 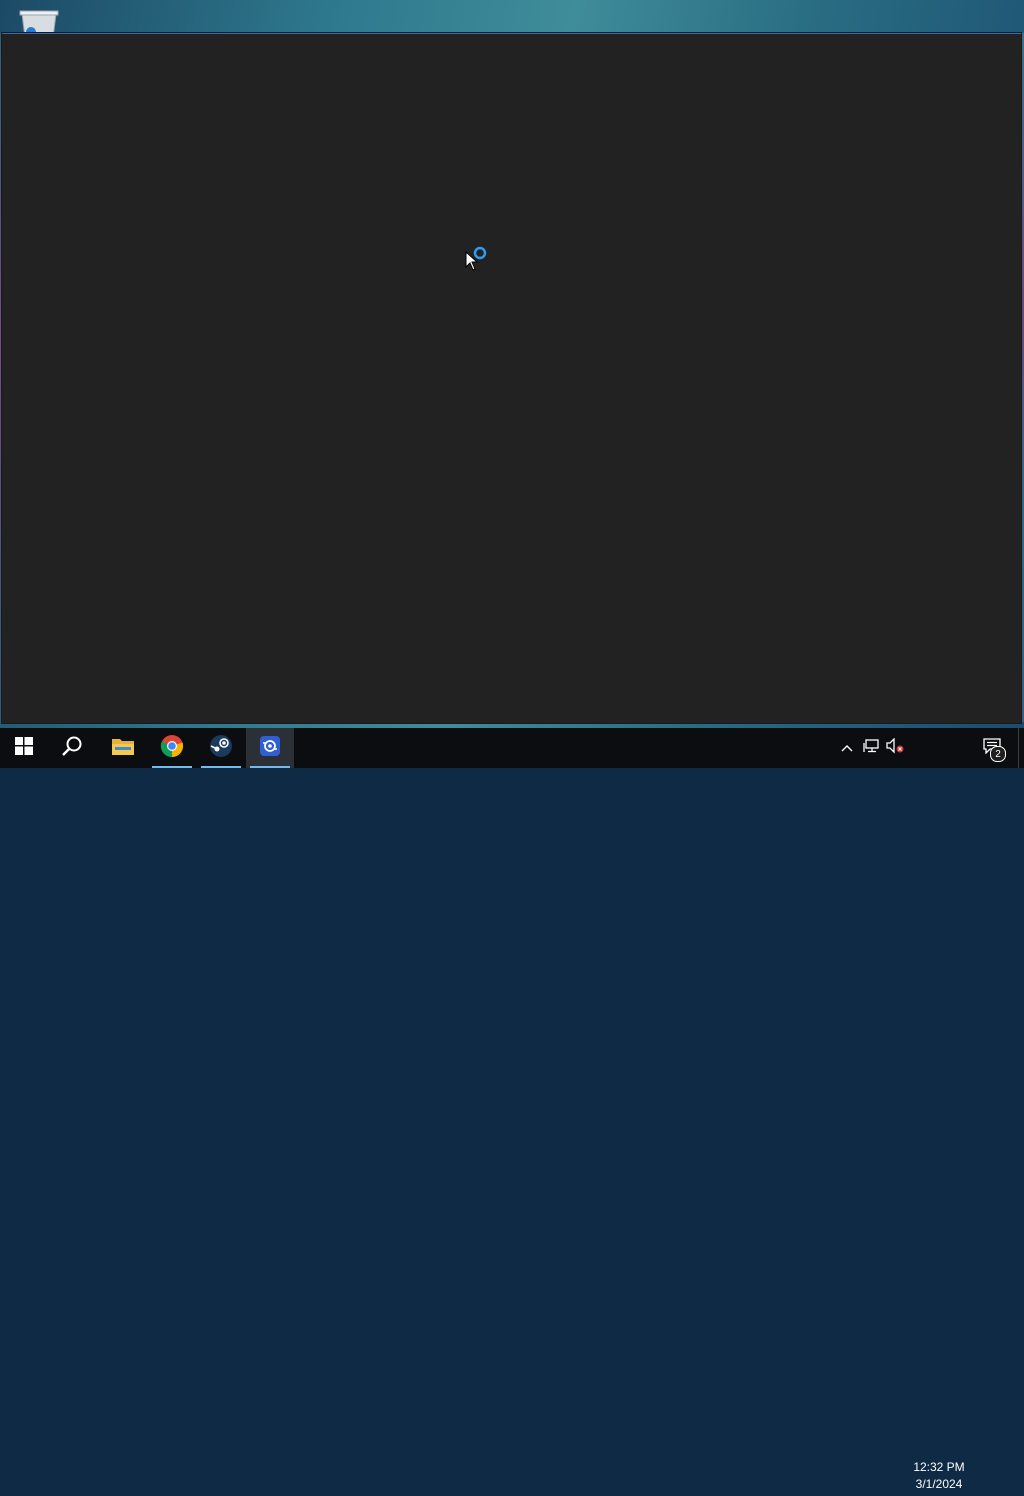 I want to click on clock-time: 12:32 PM, so click(x=939, y=1467).